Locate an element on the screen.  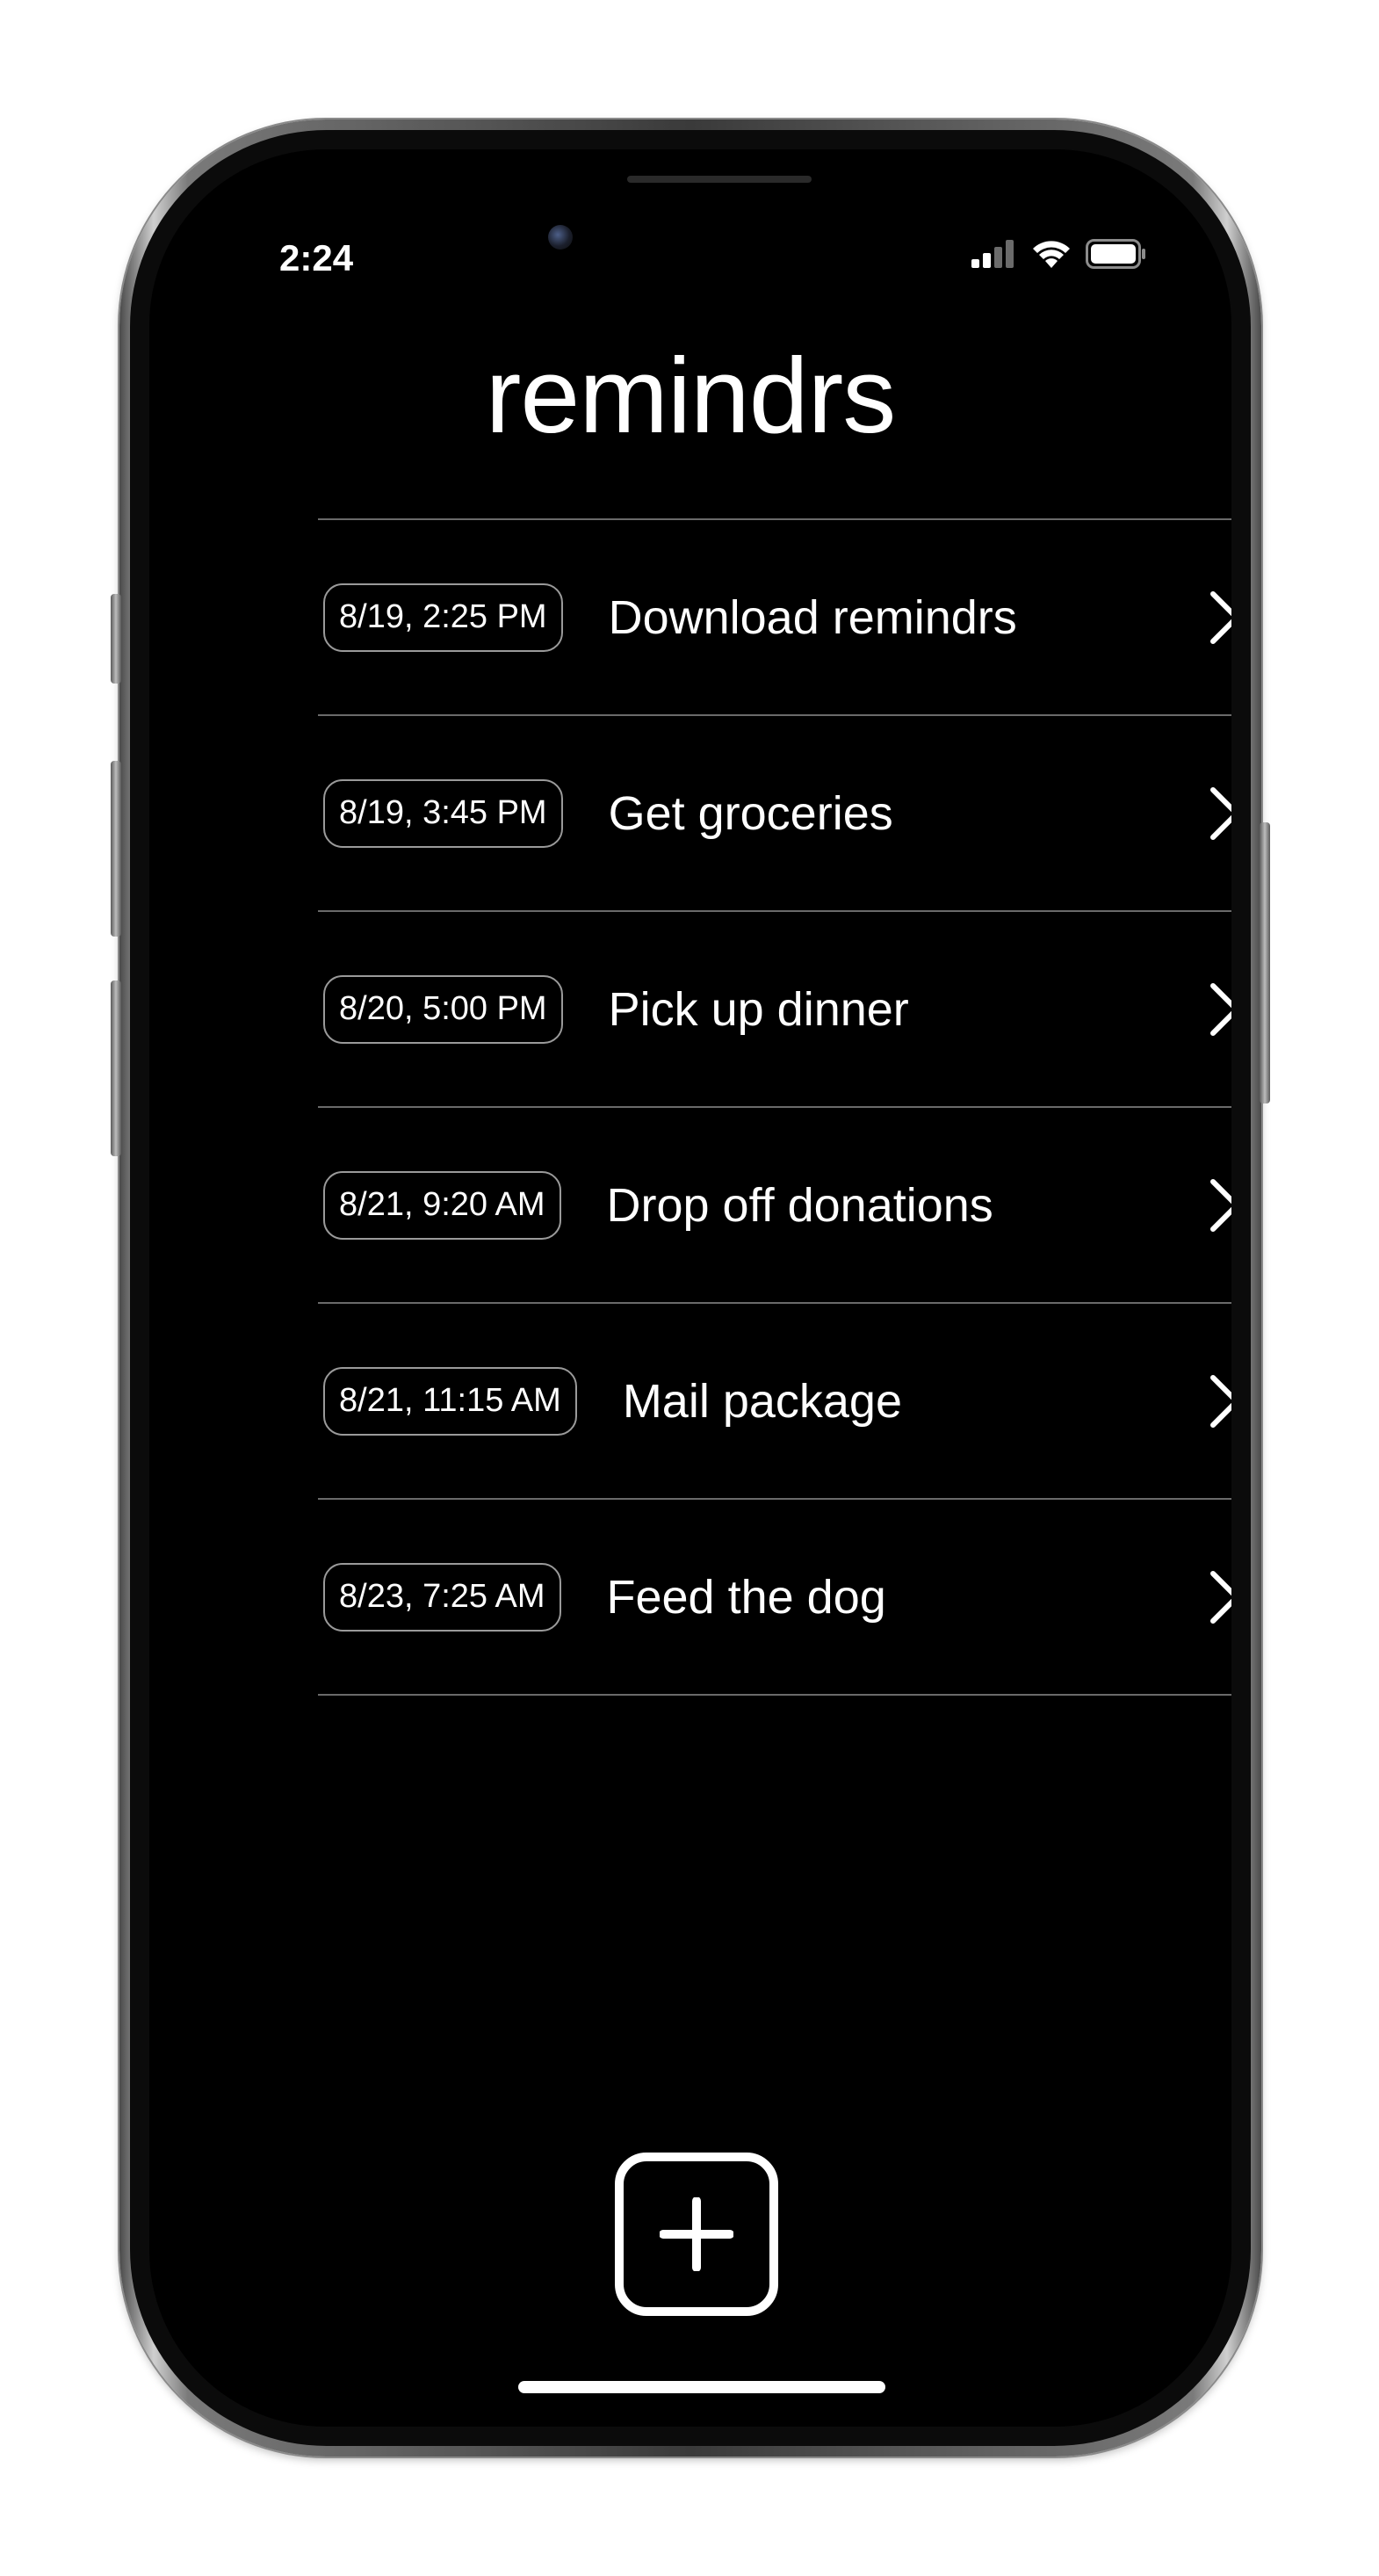
reminder-title: Download remindrs is located at coordinates (813, 617).